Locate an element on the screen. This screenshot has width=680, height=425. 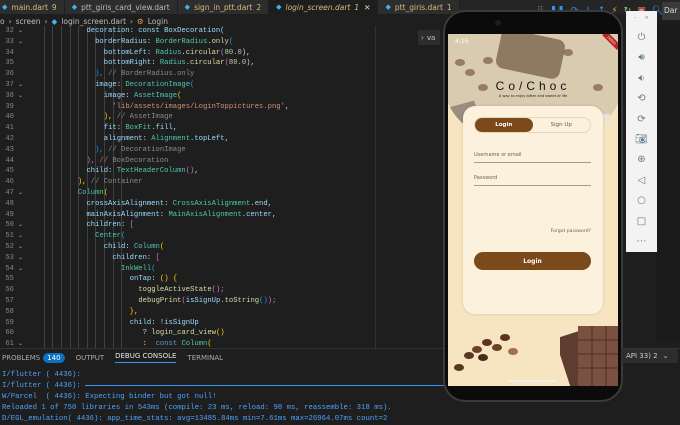
minimize-icon: – is located at coordinates (635, 18).